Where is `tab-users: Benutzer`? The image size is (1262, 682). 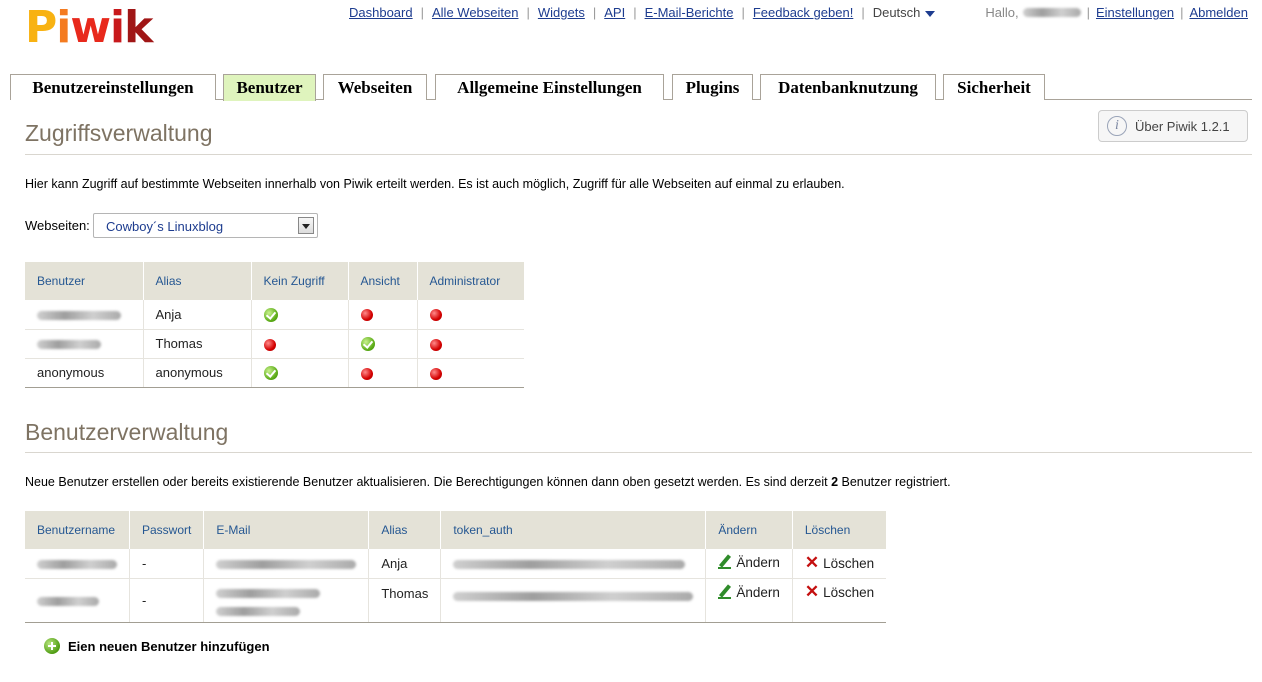
tab-users: Benutzer is located at coordinates (269, 87).